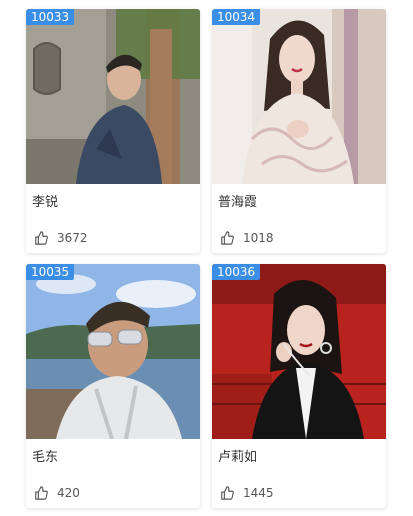 Image resolution: width=413 pixels, height=516 pixels. I want to click on photo-man-sunglasses, so click(113, 351).